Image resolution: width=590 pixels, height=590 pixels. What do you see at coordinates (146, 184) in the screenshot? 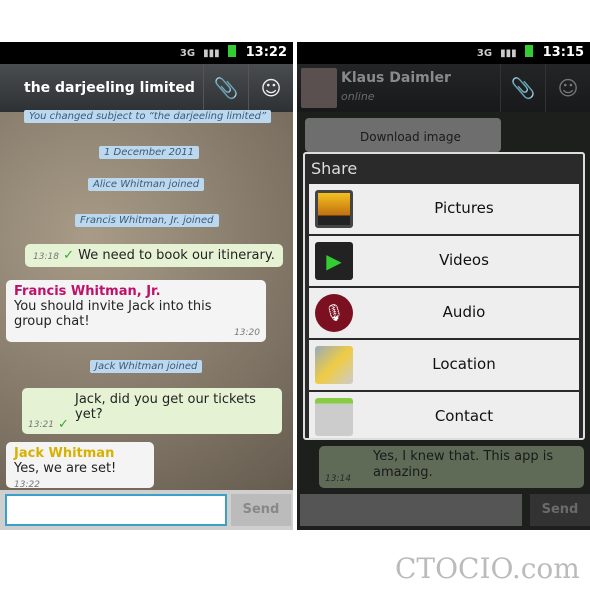
I see `system-message: Alice Whitman joined` at bounding box center [146, 184].